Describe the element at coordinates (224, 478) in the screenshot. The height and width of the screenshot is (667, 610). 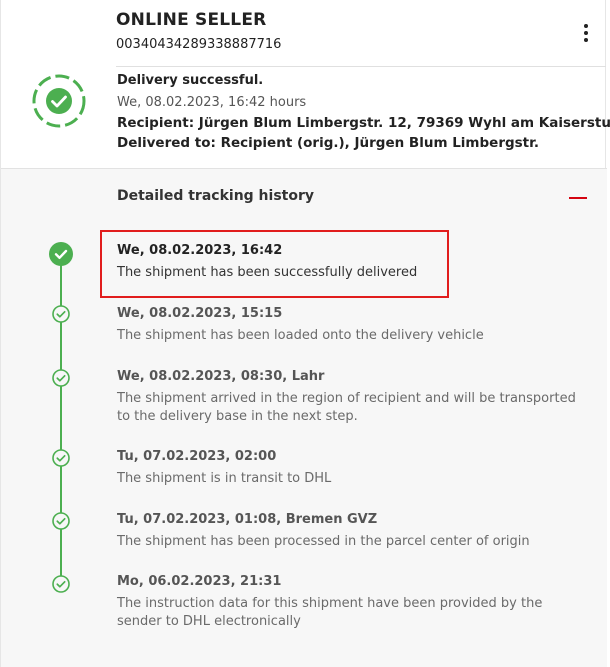
I see `event-description: The shipment is in transit to DHL` at that location.